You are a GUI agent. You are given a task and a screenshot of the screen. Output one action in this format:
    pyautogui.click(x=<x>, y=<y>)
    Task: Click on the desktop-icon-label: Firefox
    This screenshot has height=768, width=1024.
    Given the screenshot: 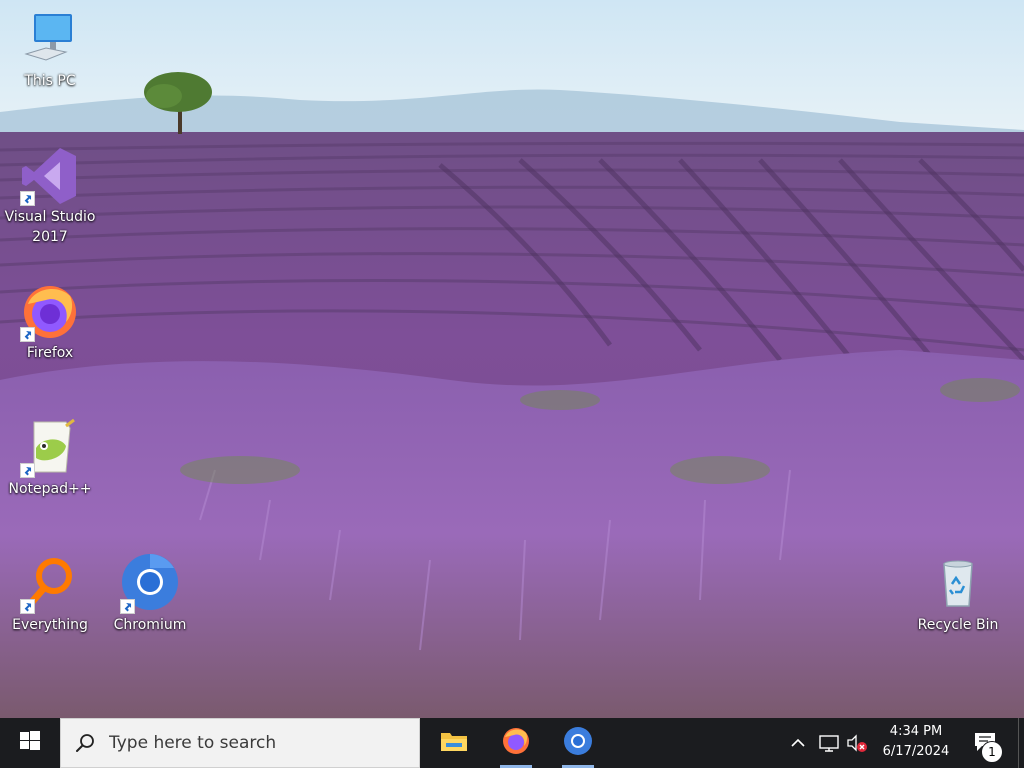 What is the action you would take?
    pyautogui.click(x=50, y=353)
    